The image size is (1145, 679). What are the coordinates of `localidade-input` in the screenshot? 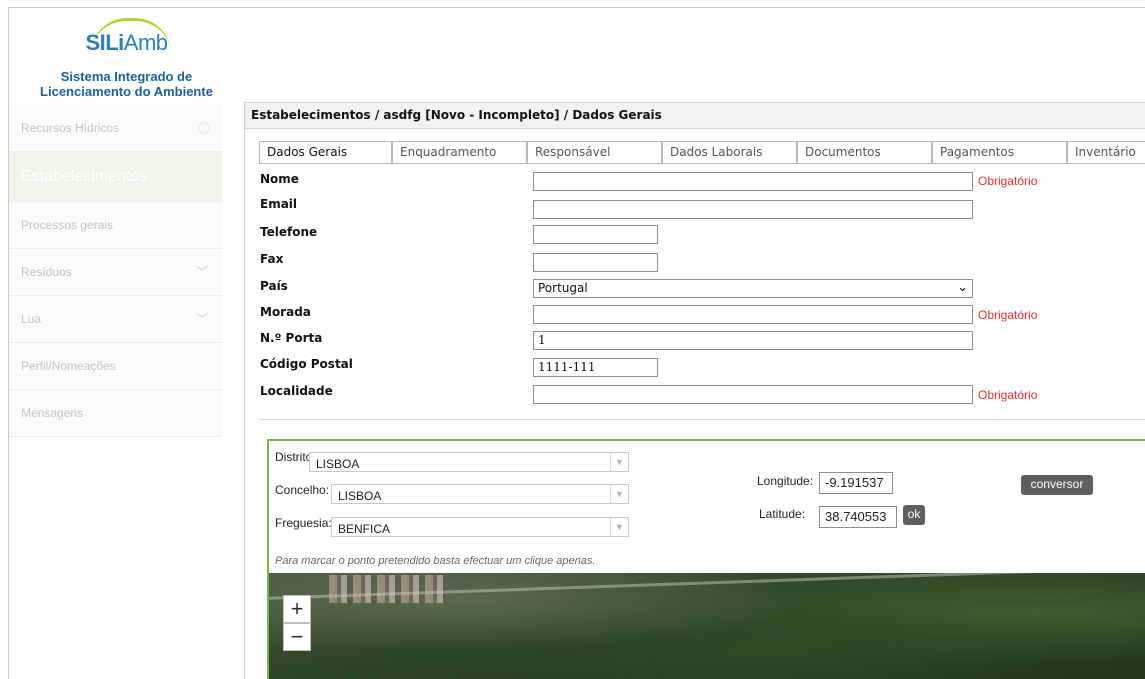 It's located at (753, 394).